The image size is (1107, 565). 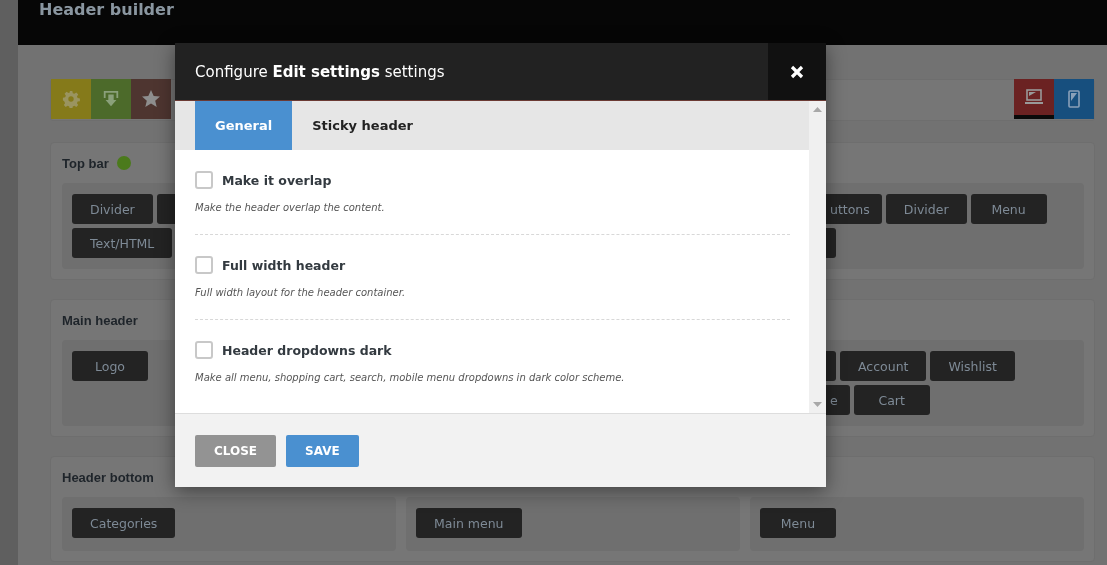 I want to click on close-button, so click(x=797, y=71).